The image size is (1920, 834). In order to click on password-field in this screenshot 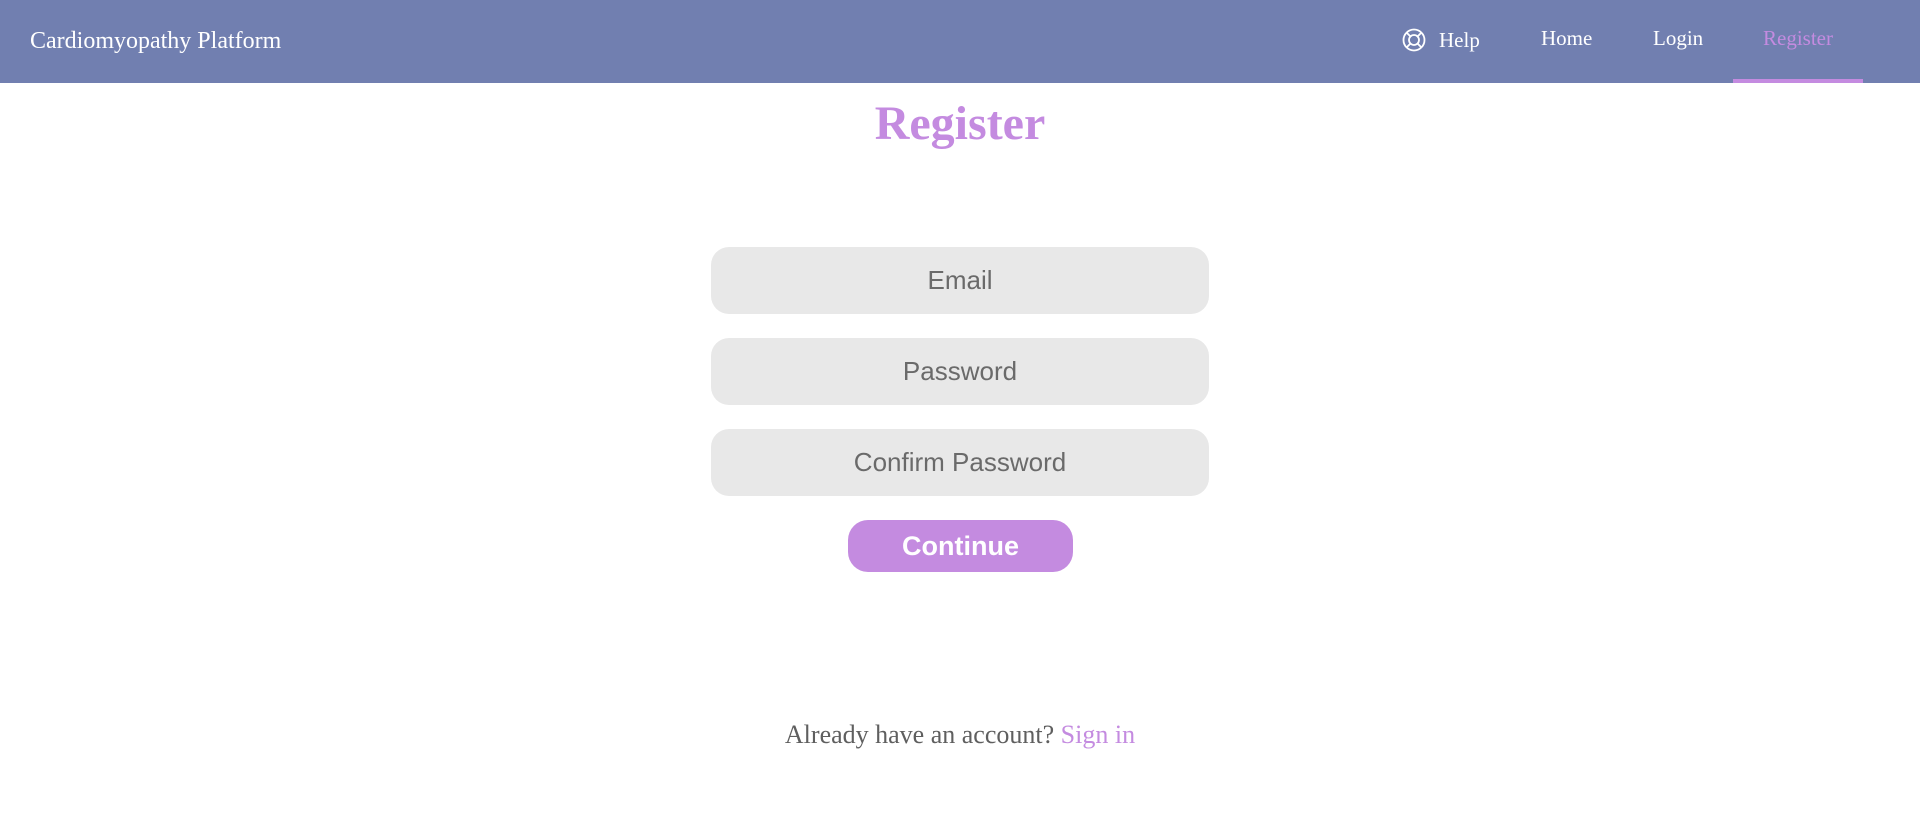, I will do `click(960, 371)`.